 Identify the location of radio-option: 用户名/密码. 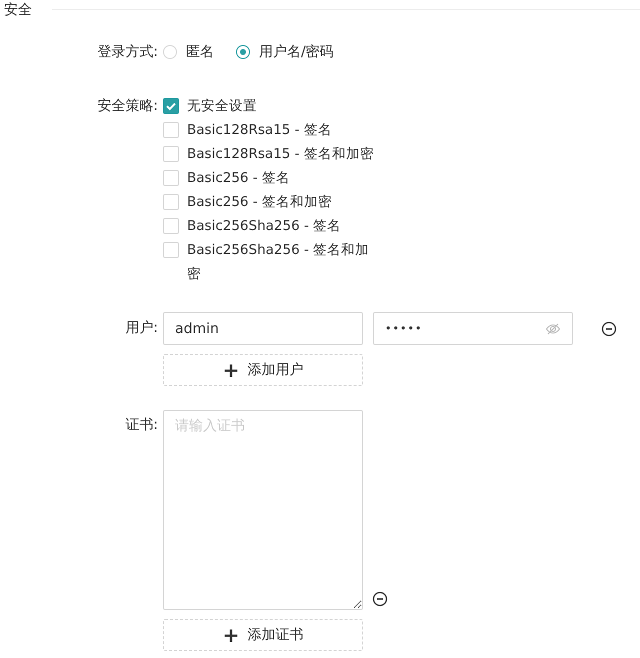
(285, 52).